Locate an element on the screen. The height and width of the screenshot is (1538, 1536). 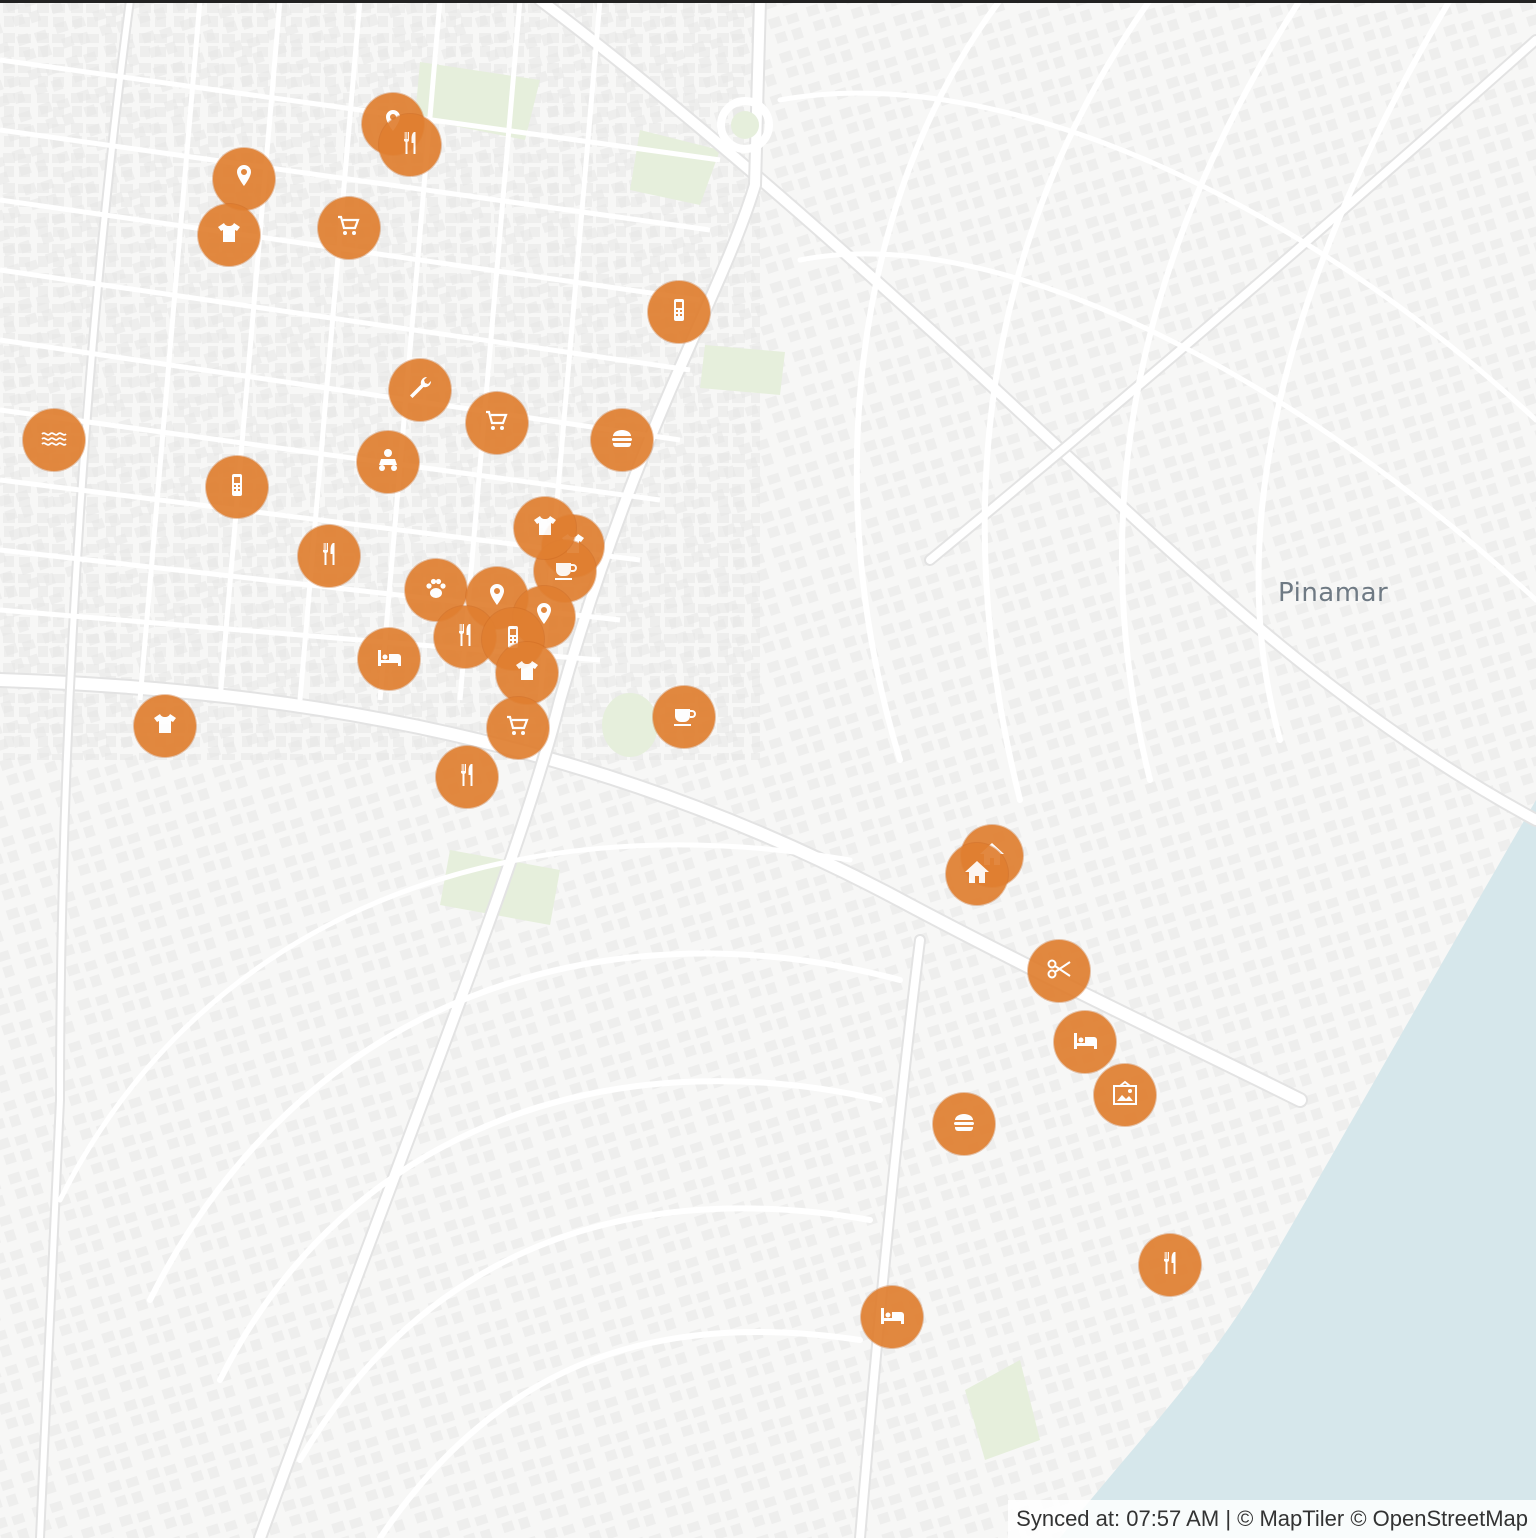
gallery-icon is located at coordinates (1125, 1095).